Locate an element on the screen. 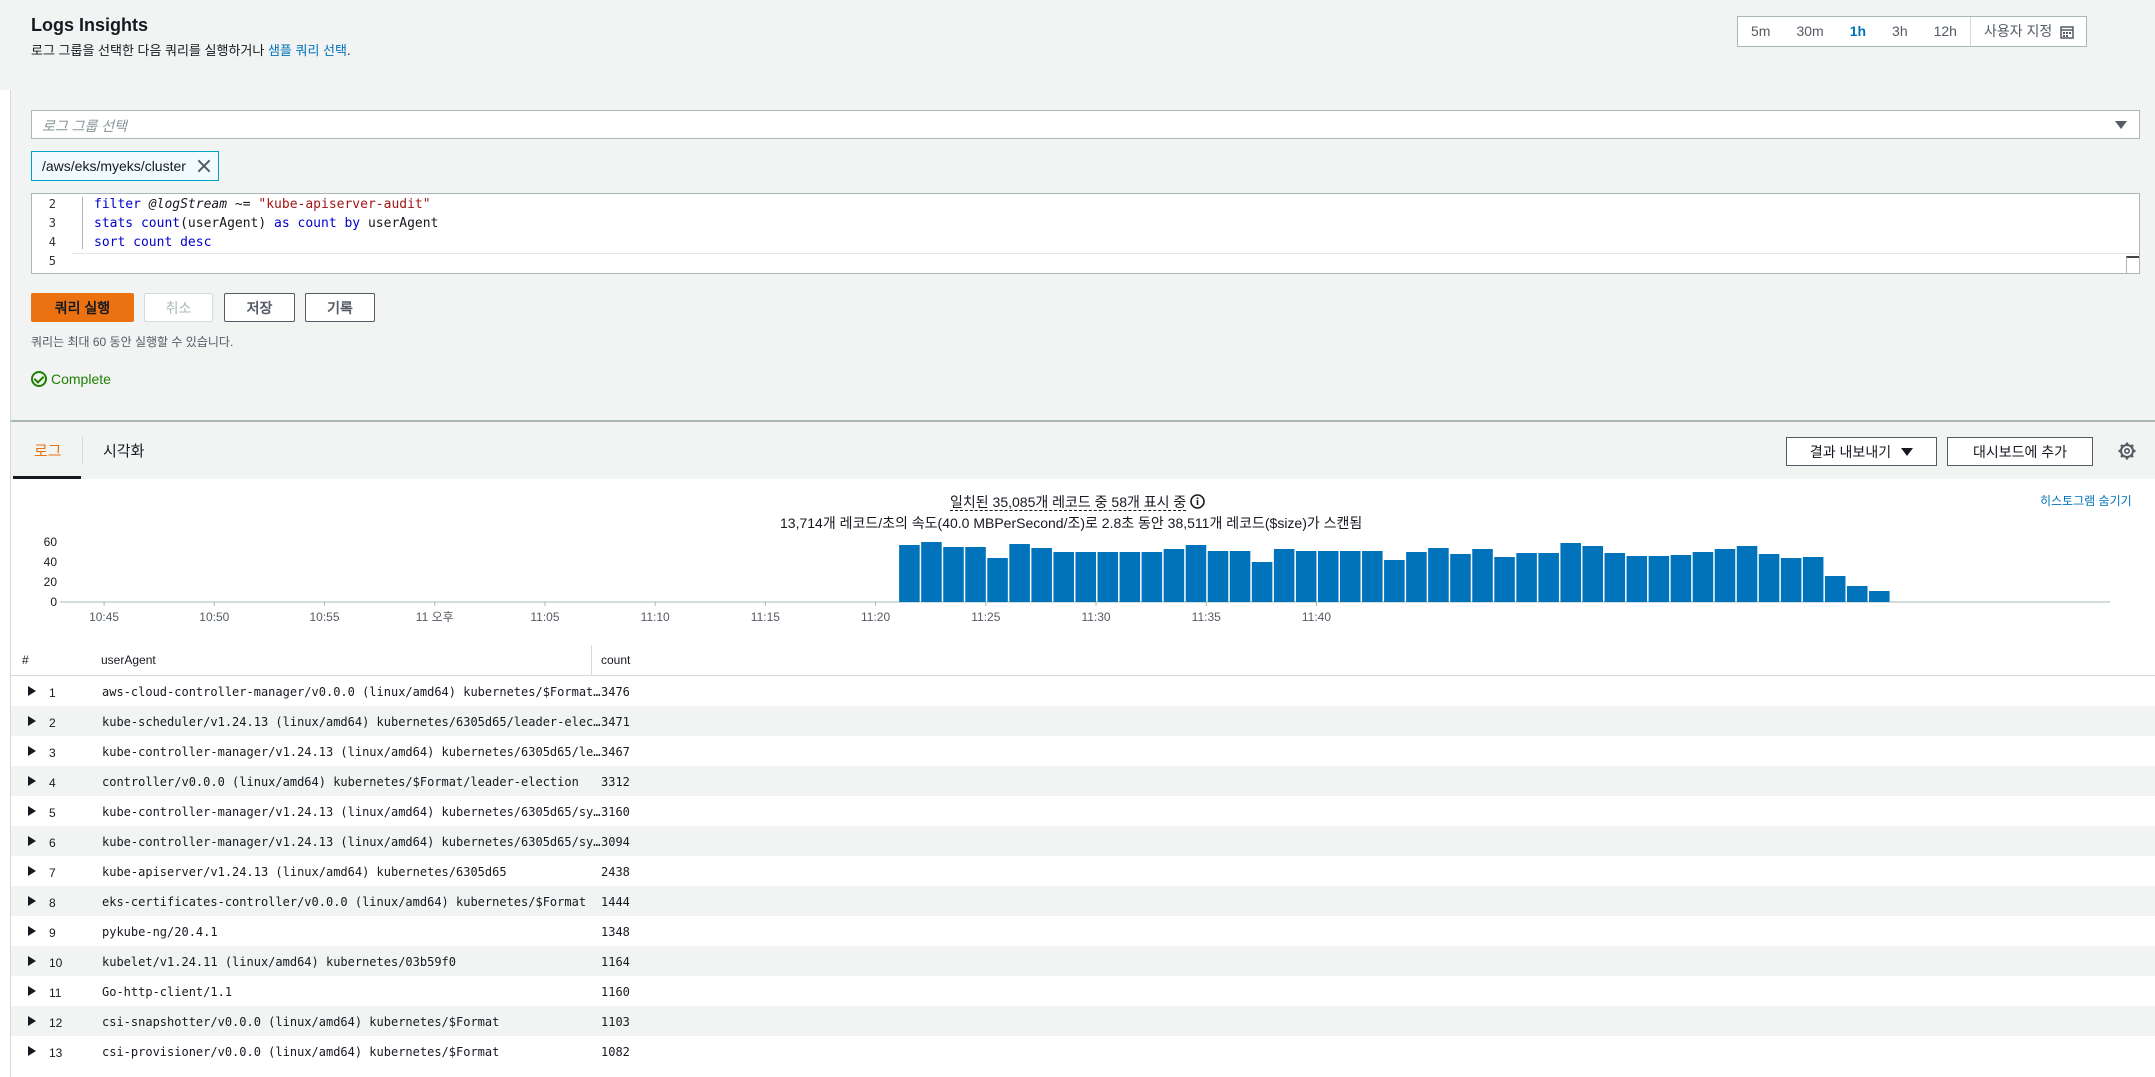 The width and height of the screenshot is (2155, 1077). run-query-button: 쿼리 실행 is located at coordinates (82, 307).